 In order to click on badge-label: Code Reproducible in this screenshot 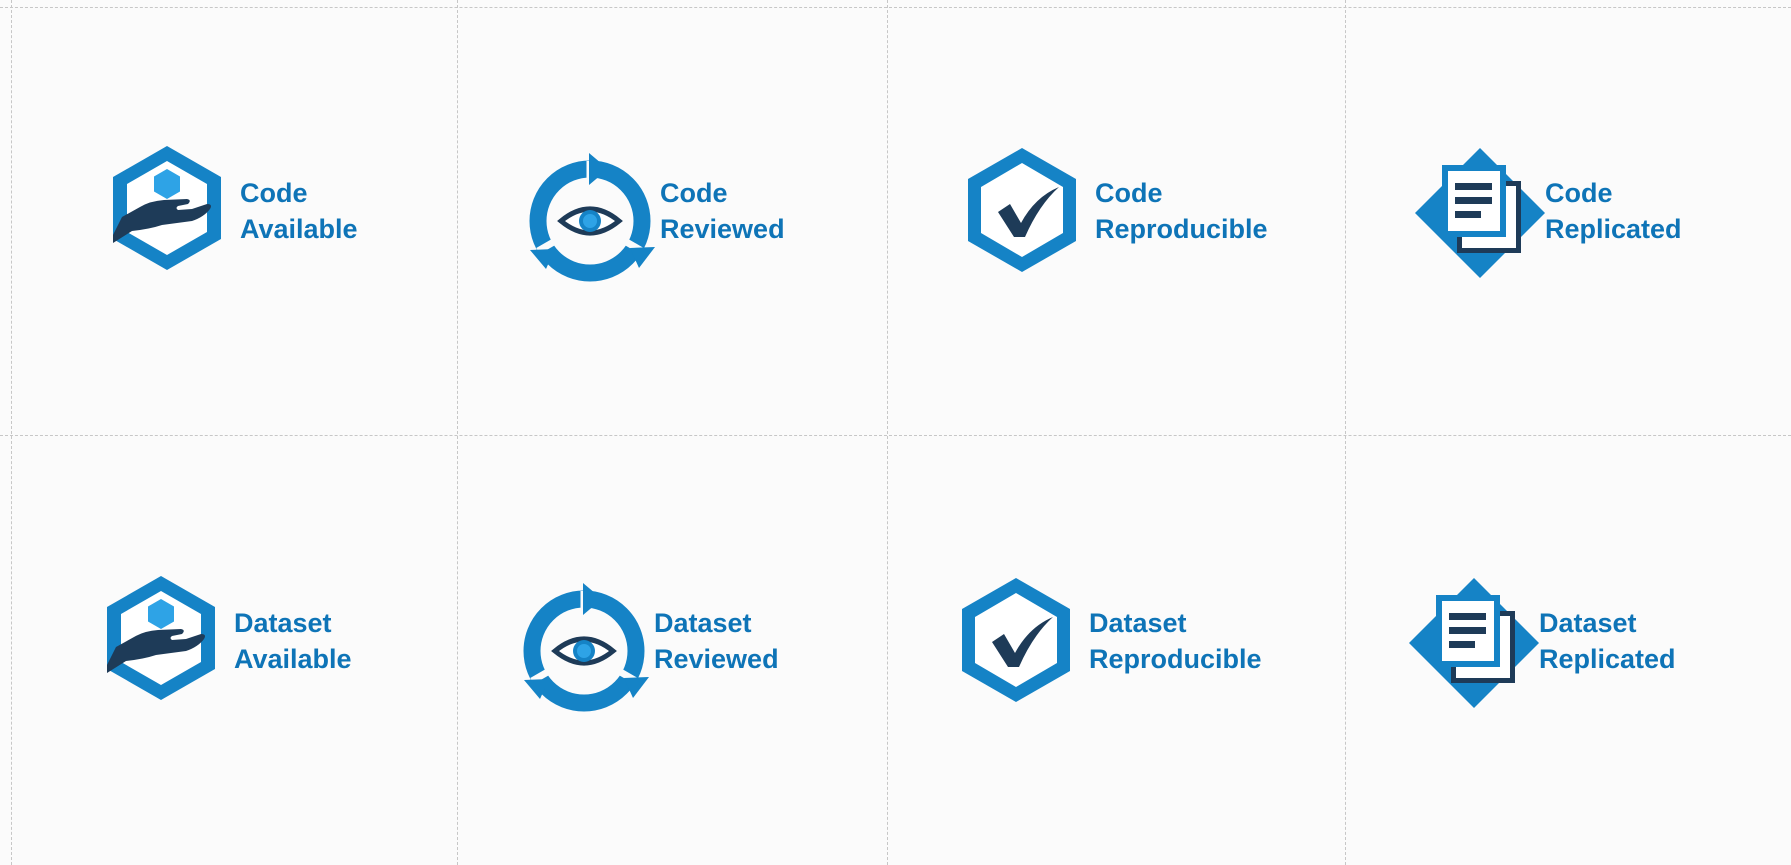, I will do `click(1181, 211)`.